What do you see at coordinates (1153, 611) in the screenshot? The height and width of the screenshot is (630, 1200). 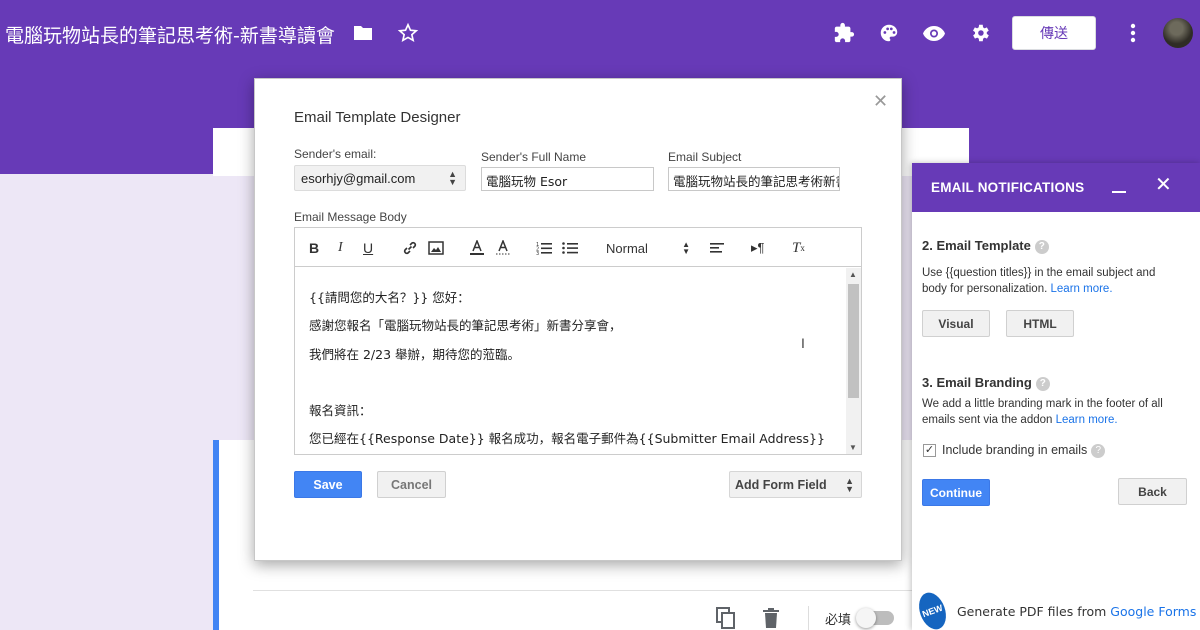 I see `promo-link: Google Forms` at bounding box center [1153, 611].